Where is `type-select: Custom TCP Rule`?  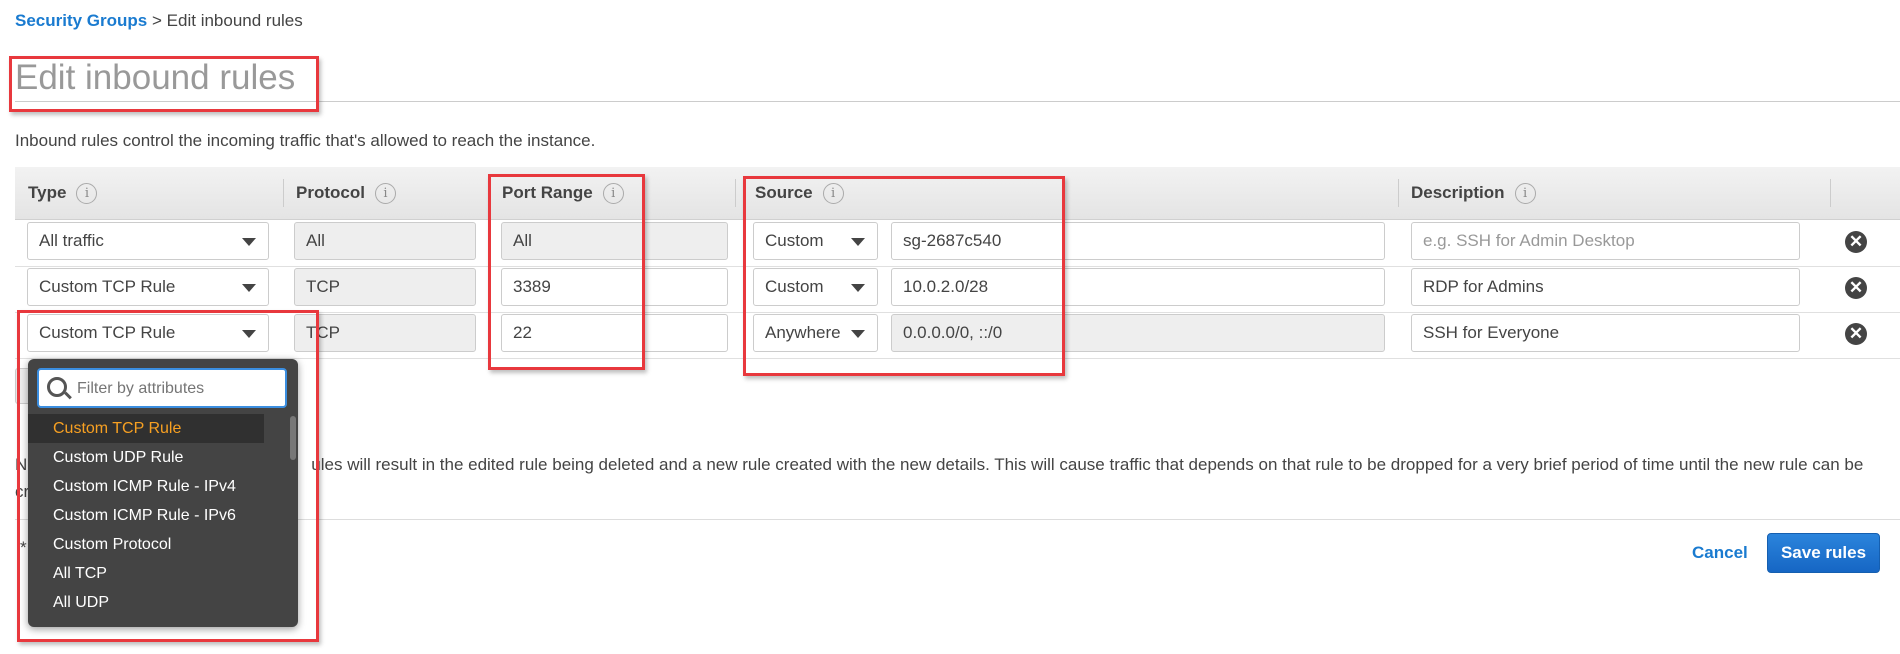 type-select: Custom TCP Rule is located at coordinates (148, 287).